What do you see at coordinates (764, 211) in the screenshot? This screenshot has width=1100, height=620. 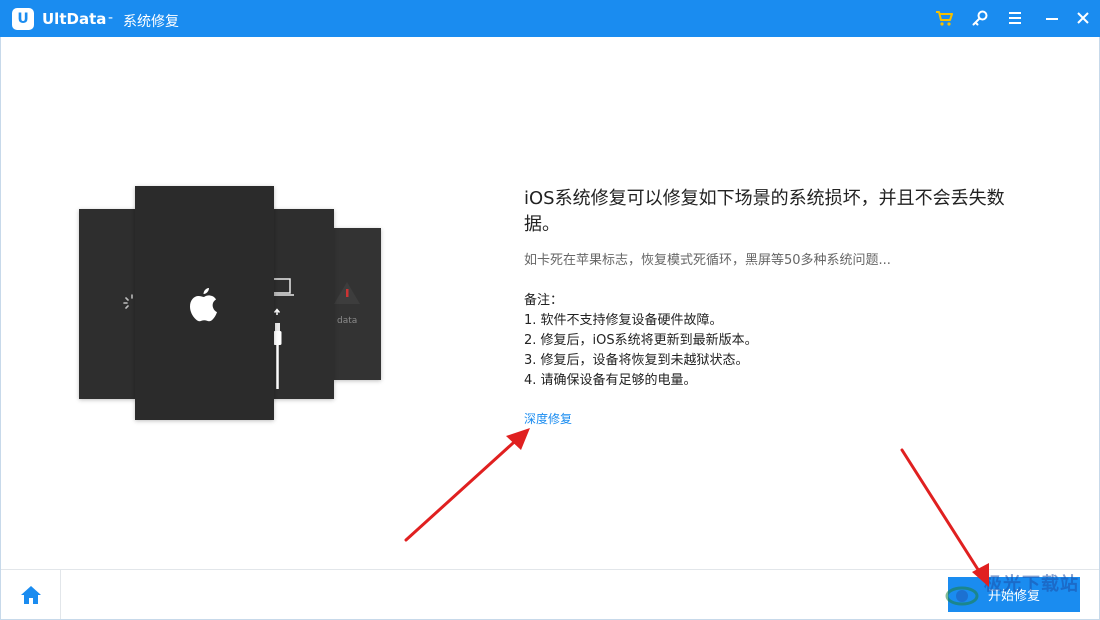 I see `page-title: iOS系统修复可以修复如下场景的系统损坏，并且不会丢失数据。` at bounding box center [764, 211].